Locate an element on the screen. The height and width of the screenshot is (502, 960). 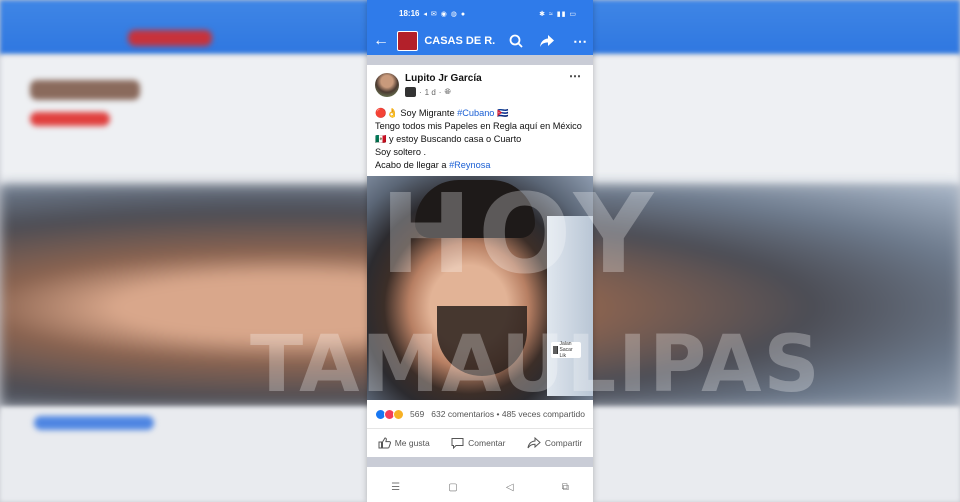
app-bar: ← CASAS DE R... ⋯ is located at coordinates (480, 41).